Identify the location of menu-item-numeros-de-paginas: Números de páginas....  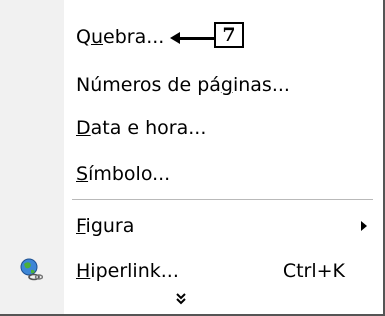
(190, 85).